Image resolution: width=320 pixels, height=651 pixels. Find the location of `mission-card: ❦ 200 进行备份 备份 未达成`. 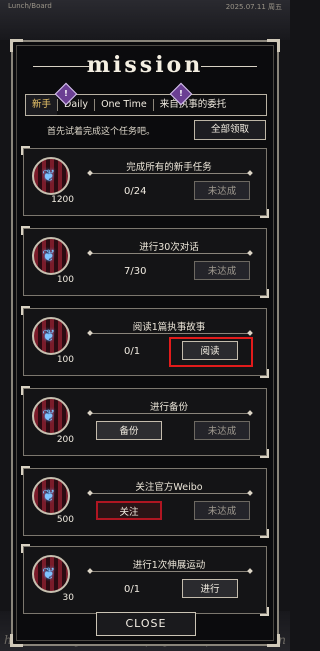

mission-card: ❦ 200 进行备份 备份 未达成 is located at coordinates (145, 422).